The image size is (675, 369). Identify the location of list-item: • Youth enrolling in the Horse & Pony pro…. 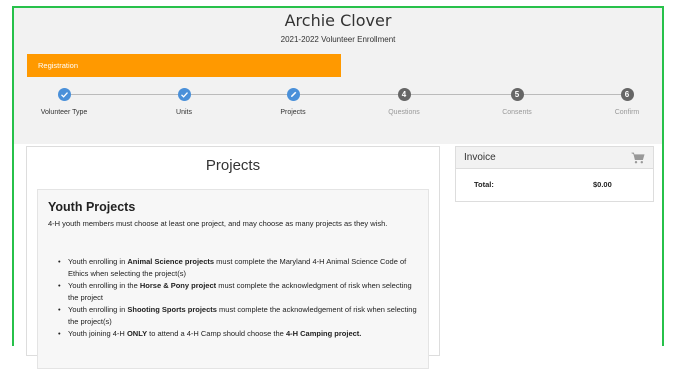
(235, 291).